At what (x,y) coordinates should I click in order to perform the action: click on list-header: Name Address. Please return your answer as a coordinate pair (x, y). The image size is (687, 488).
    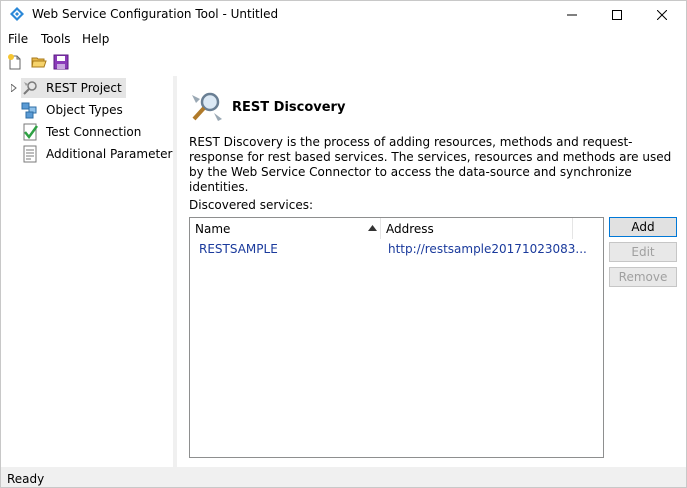
    Looking at the image, I should click on (396, 228).